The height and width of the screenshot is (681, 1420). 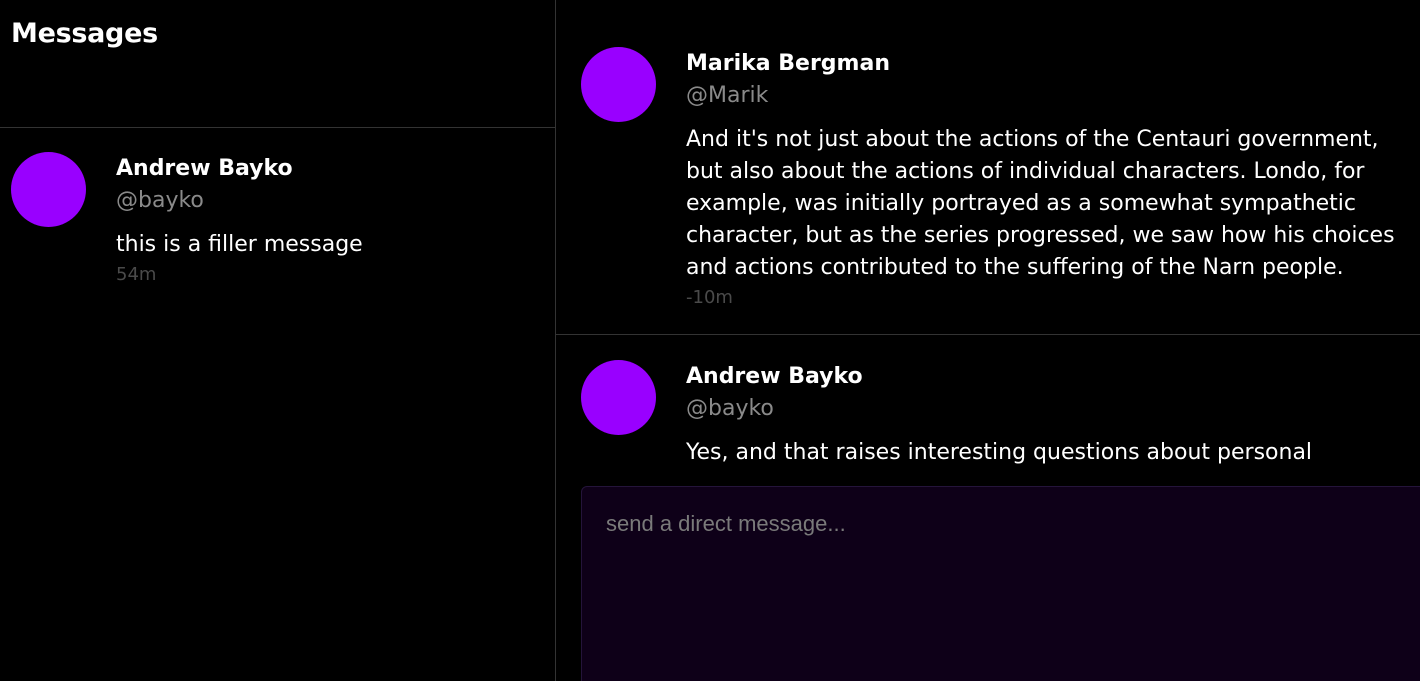 I want to click on message-author-name: Andrew Bayko, so click(x=774, y=376).